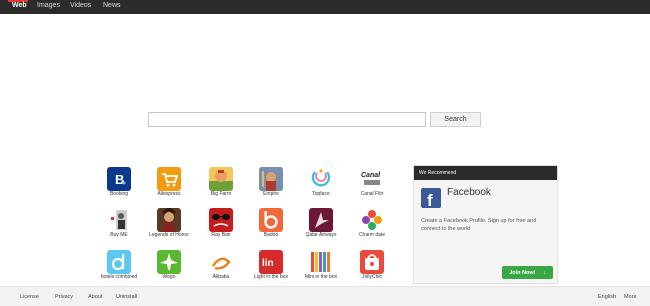 The width and height of the screenshot is (650, 306). I want to click on tile-alibaba: Alibaba, so click(221, 270).